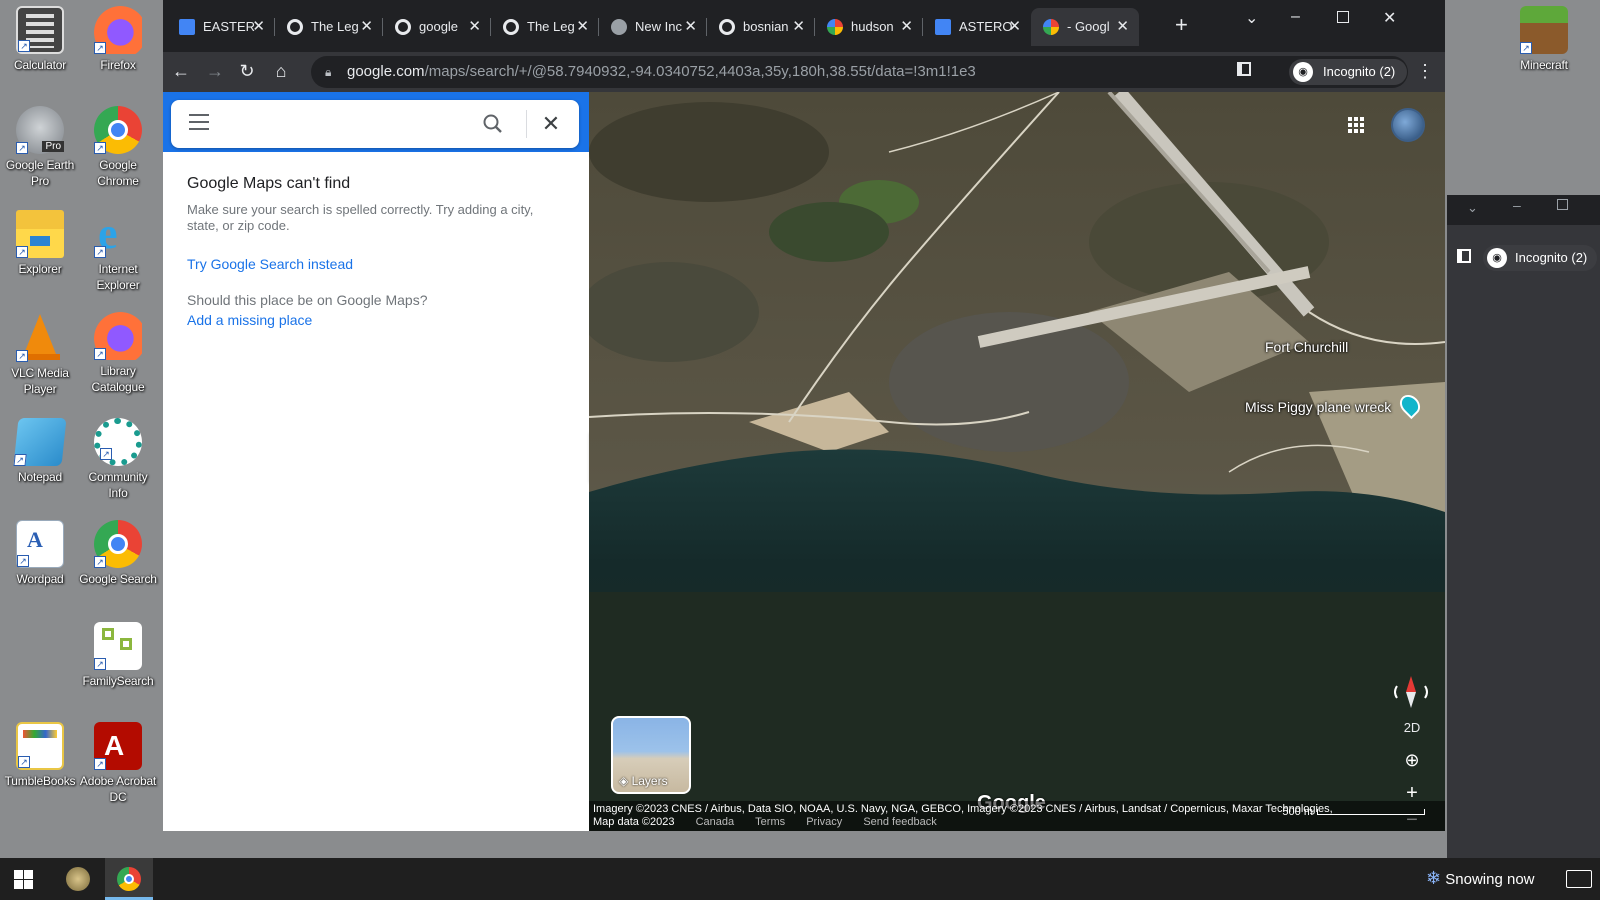 The height and width of the screenshot is (900, 1600). Describe the element at coordinates (40, 381) in the screenshot. I see `desktop-icon-label: VLC Media Player` at that location.